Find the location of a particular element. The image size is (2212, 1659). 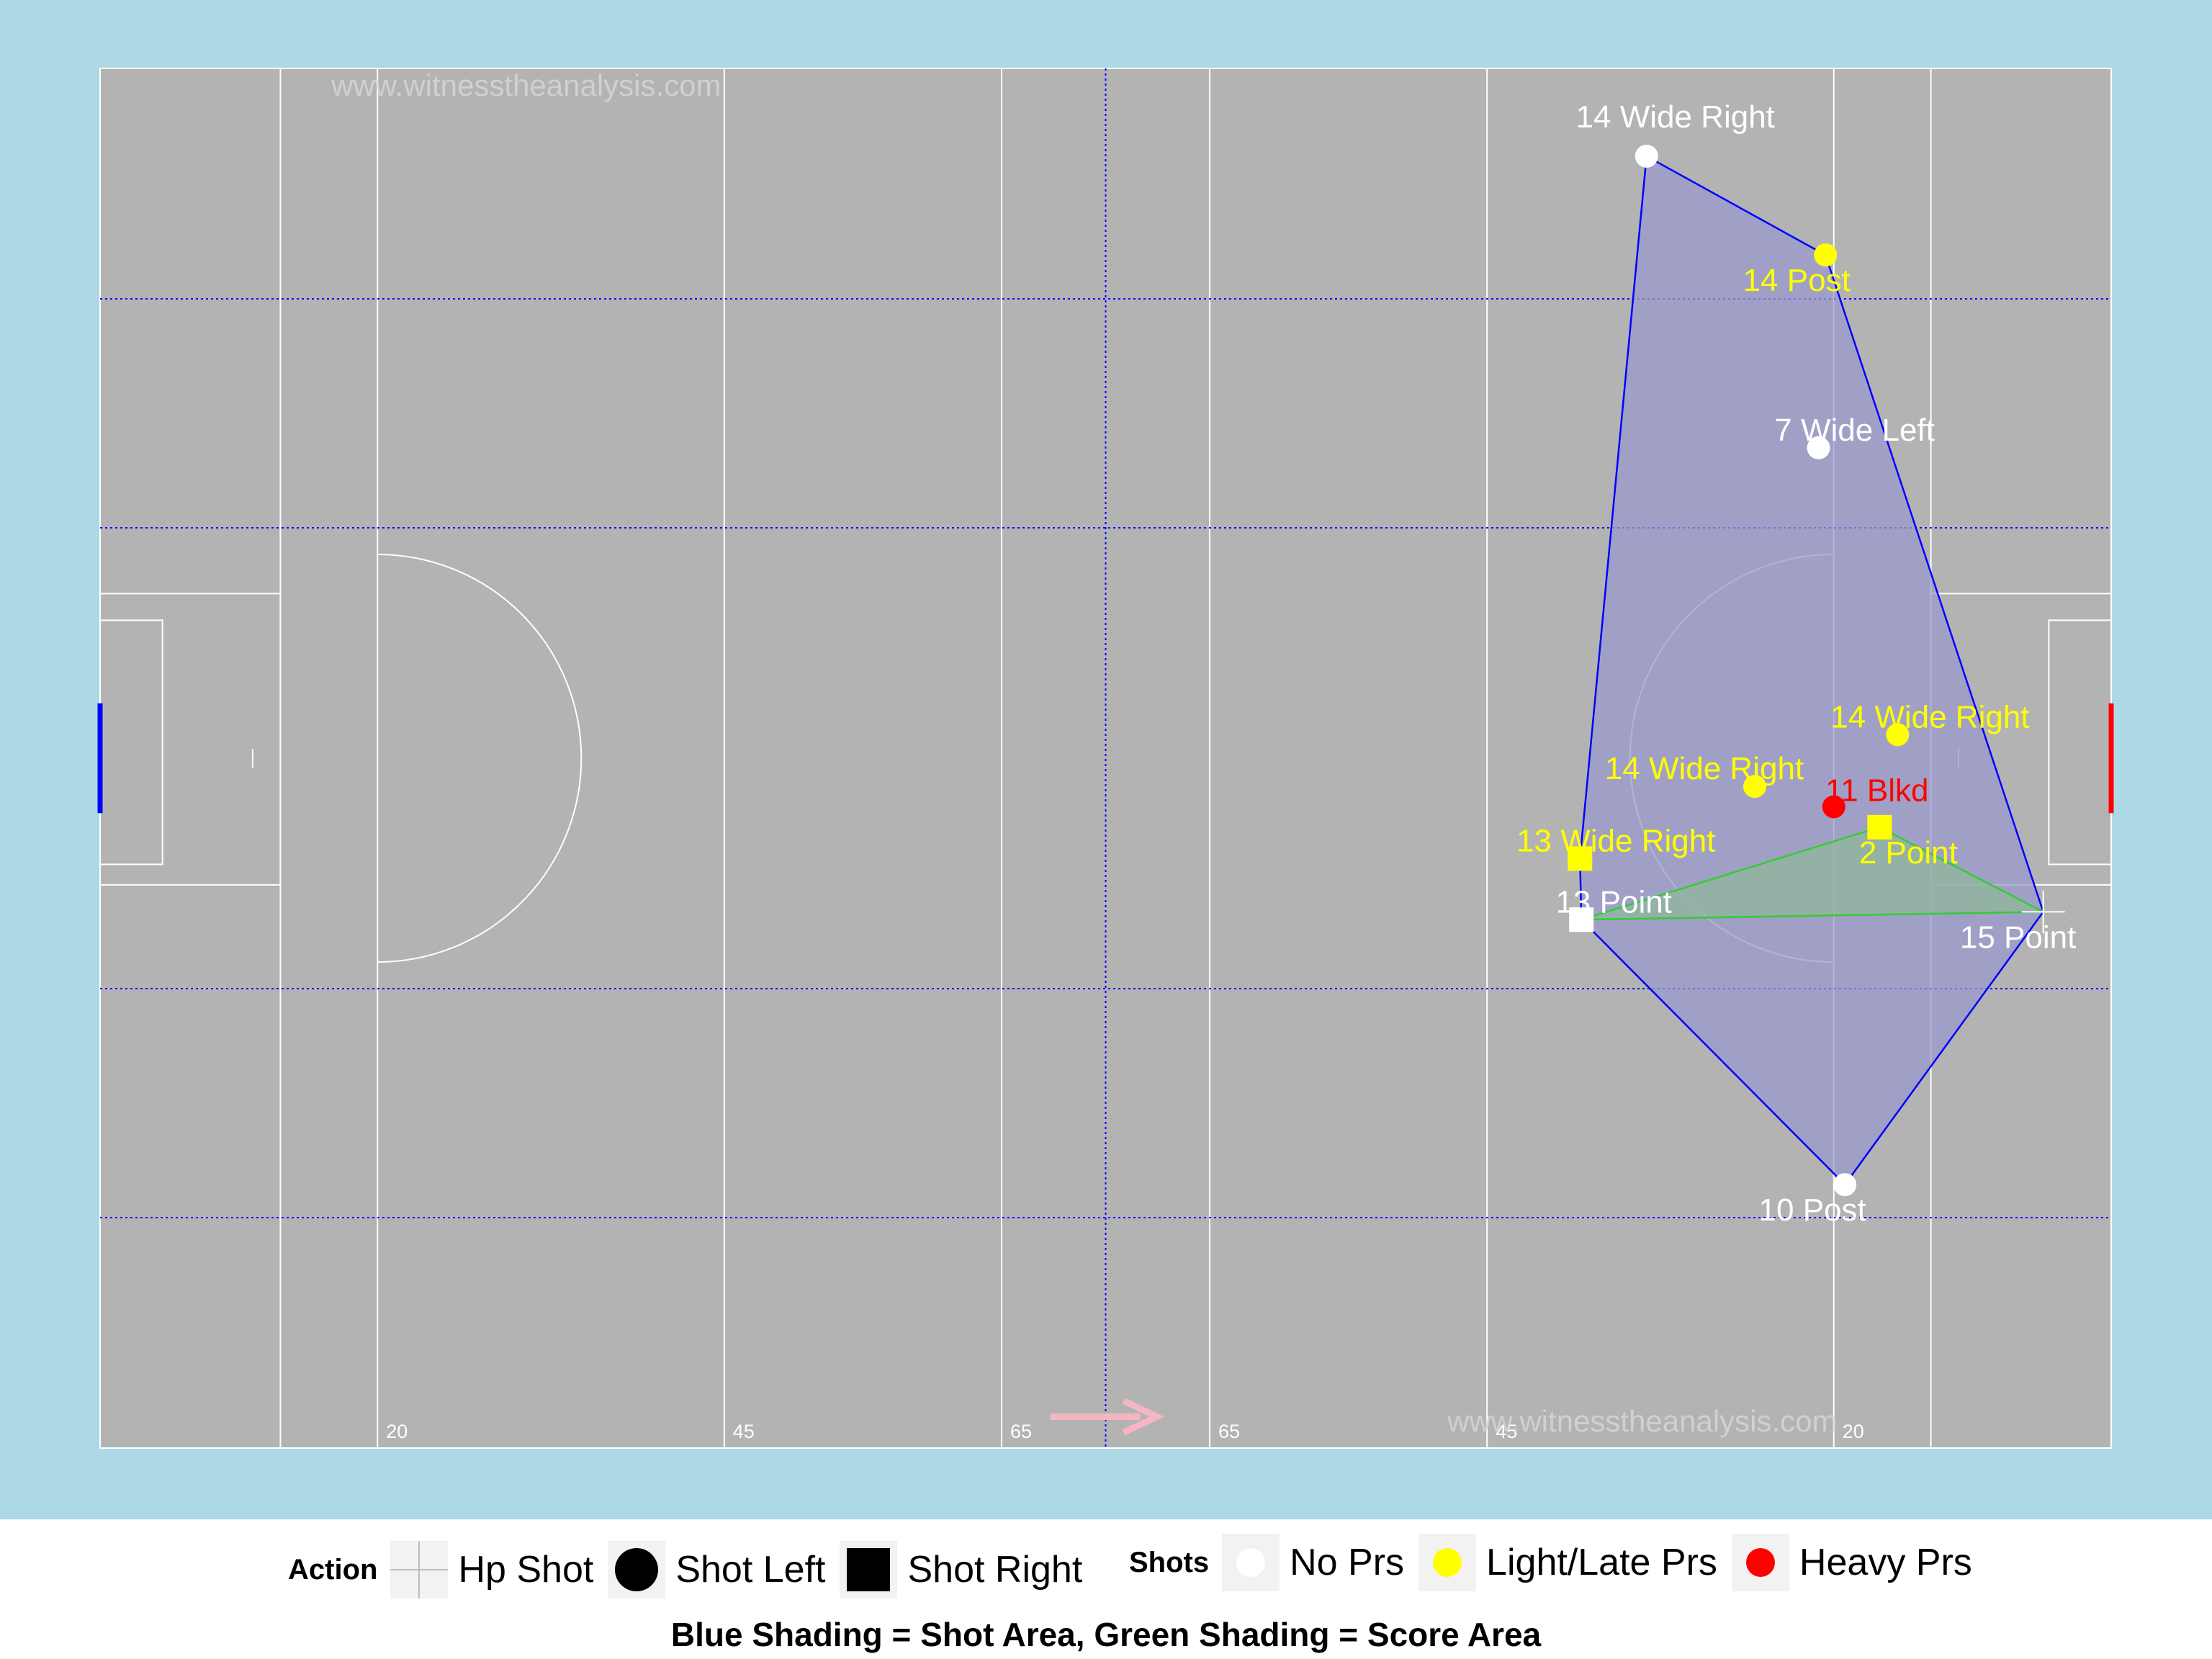

shot-label: 10 Post is located at coordinates (1813, 1210).